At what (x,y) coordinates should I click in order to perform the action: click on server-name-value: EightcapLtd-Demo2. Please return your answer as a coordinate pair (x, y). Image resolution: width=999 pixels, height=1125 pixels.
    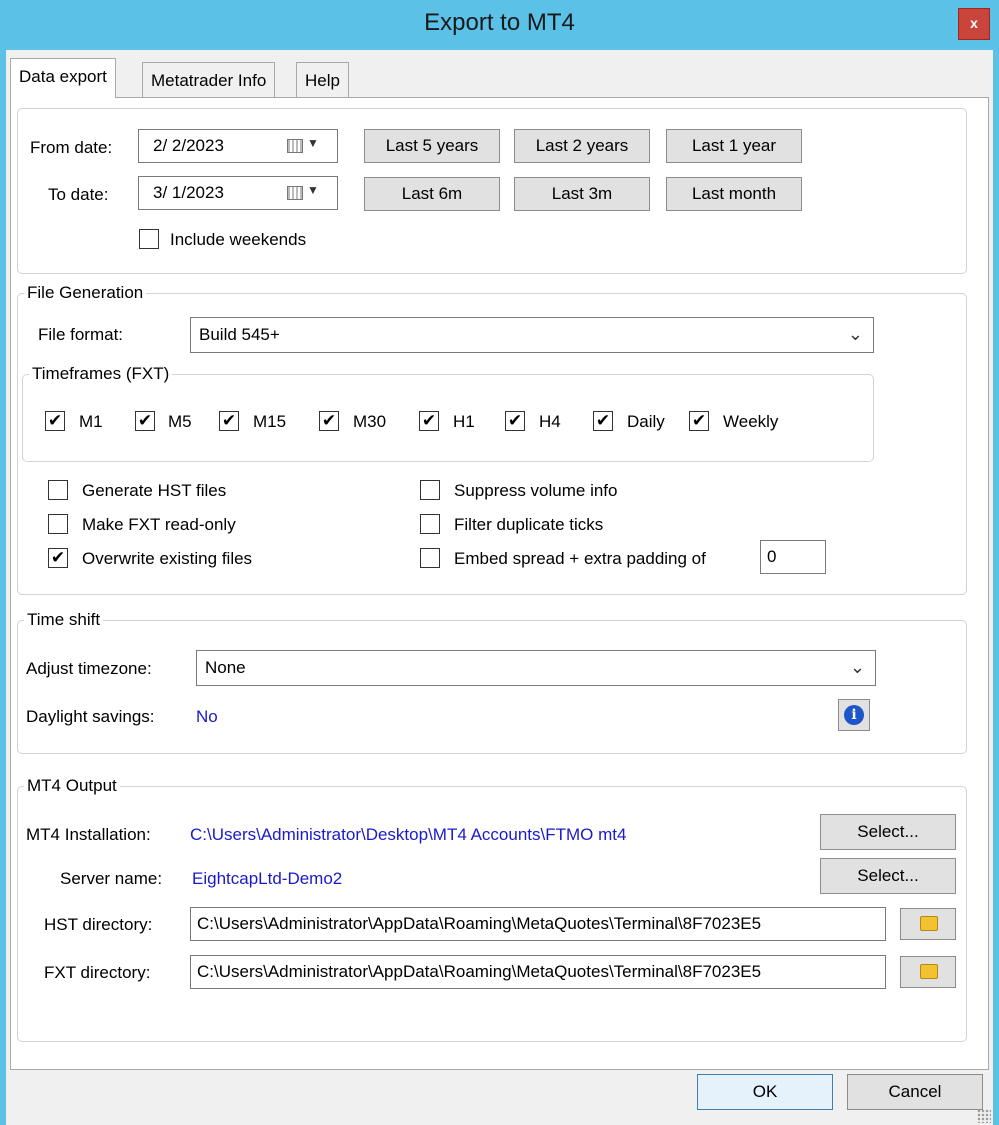
    Looking at the image, I should click on (267, 878).